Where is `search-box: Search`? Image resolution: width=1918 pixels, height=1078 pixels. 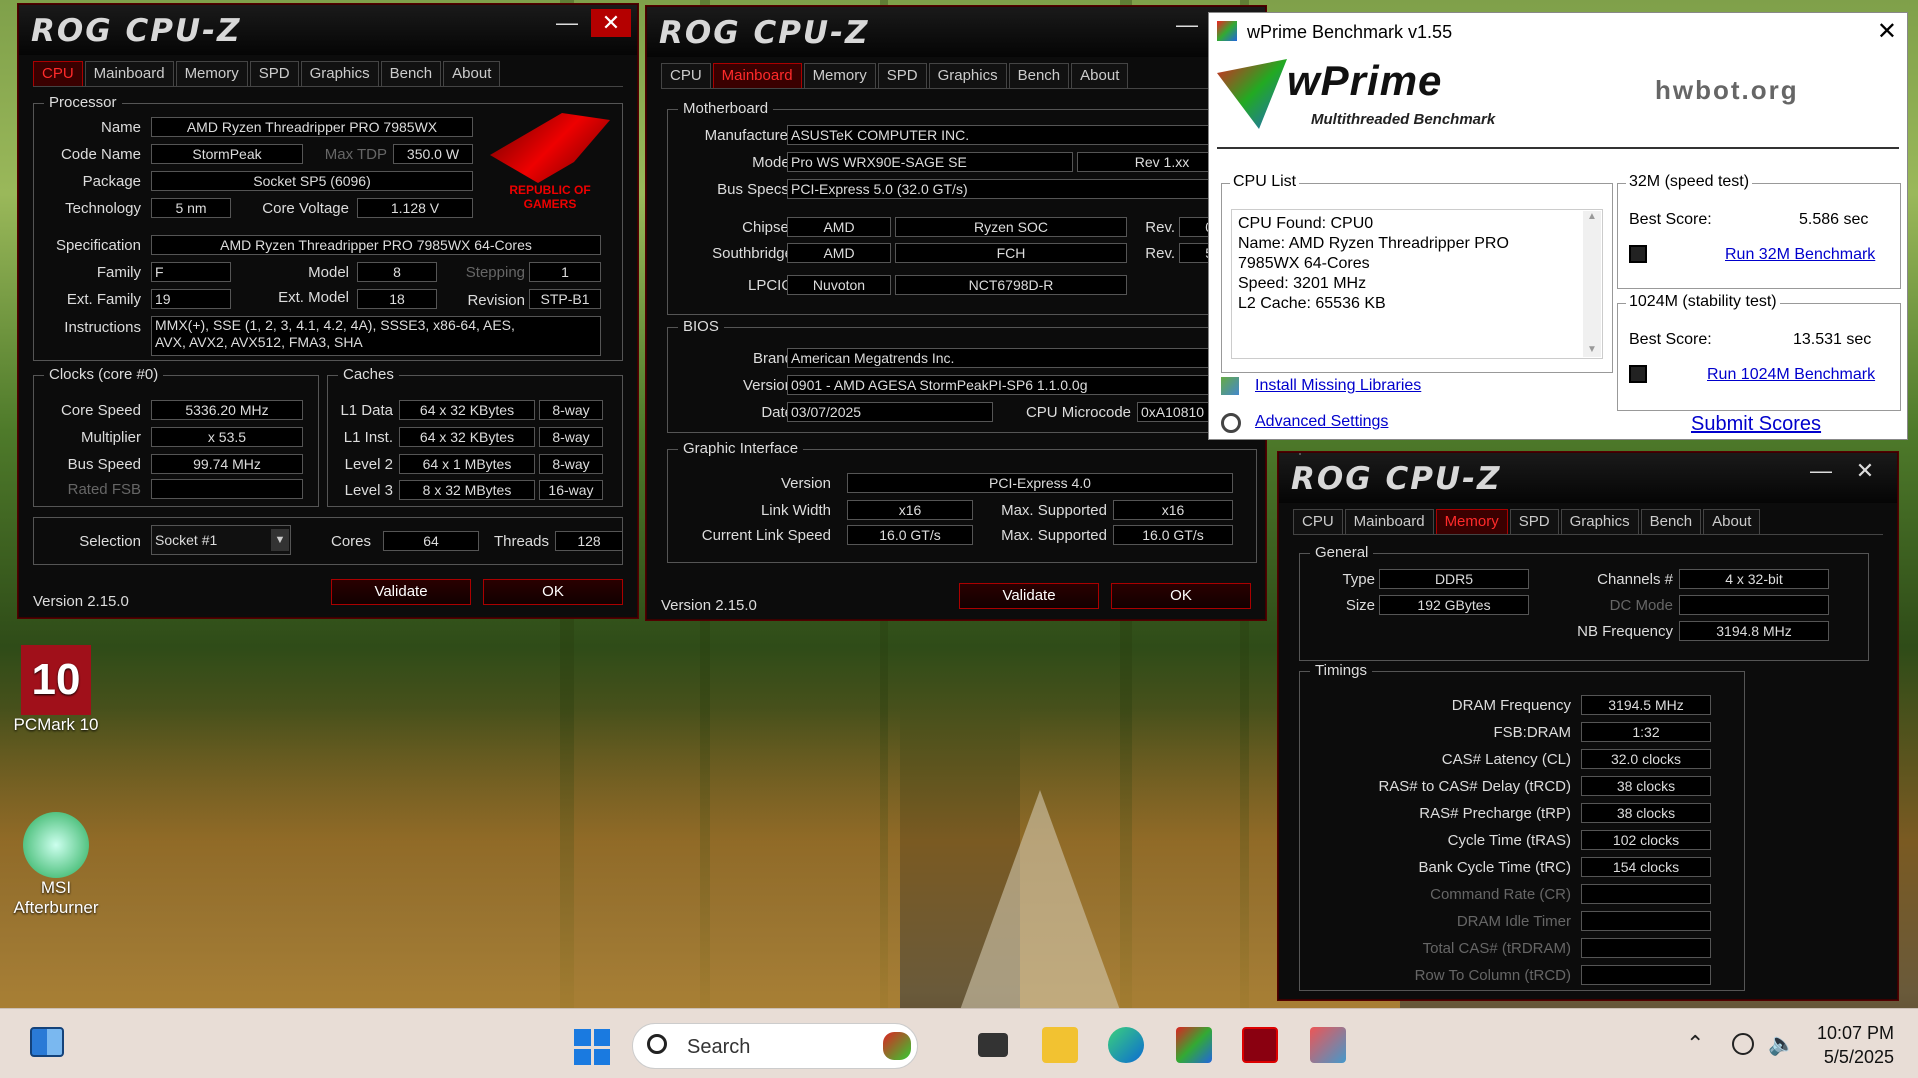 search-box: Search is located at coordinates (775, 1046).